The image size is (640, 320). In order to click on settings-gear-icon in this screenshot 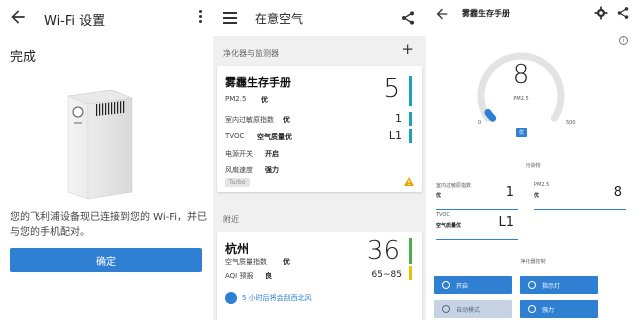, I will do `click(601, 13)`.